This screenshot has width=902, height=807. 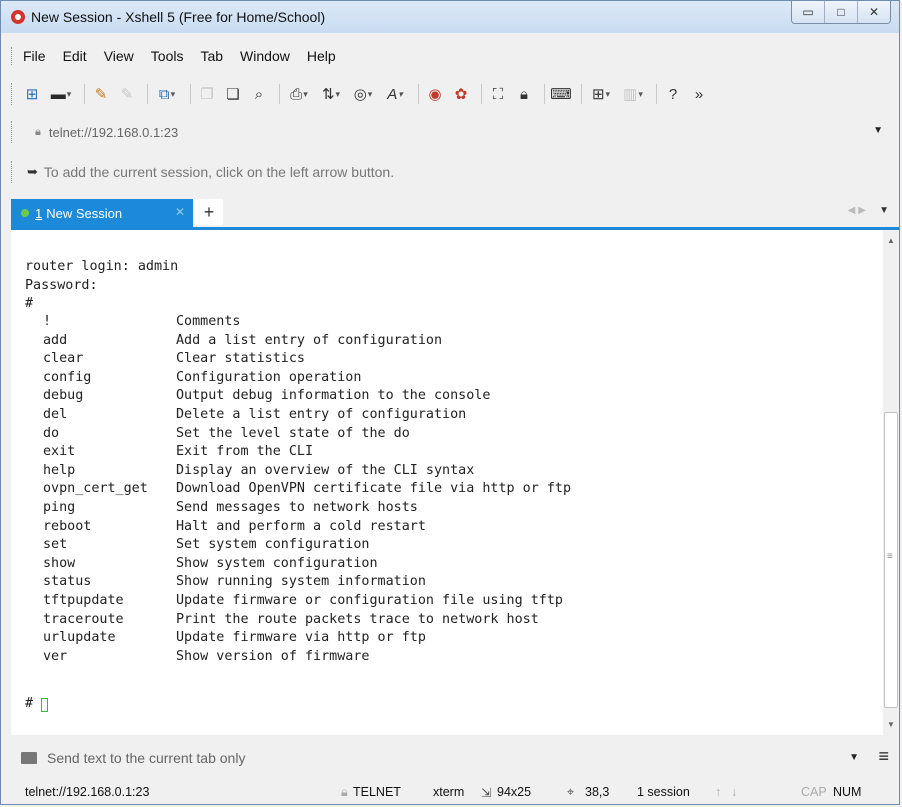 What do you see at coordinates (233, 94) in the screenshot?
I see `paste-icon: ❏` at bounding box center [233, 94].